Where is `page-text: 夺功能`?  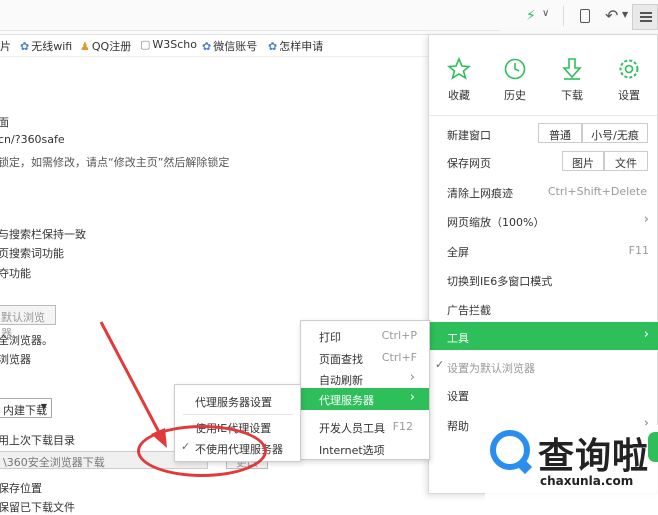 page-text: 夺功能 is located at coordinates (15, 273).